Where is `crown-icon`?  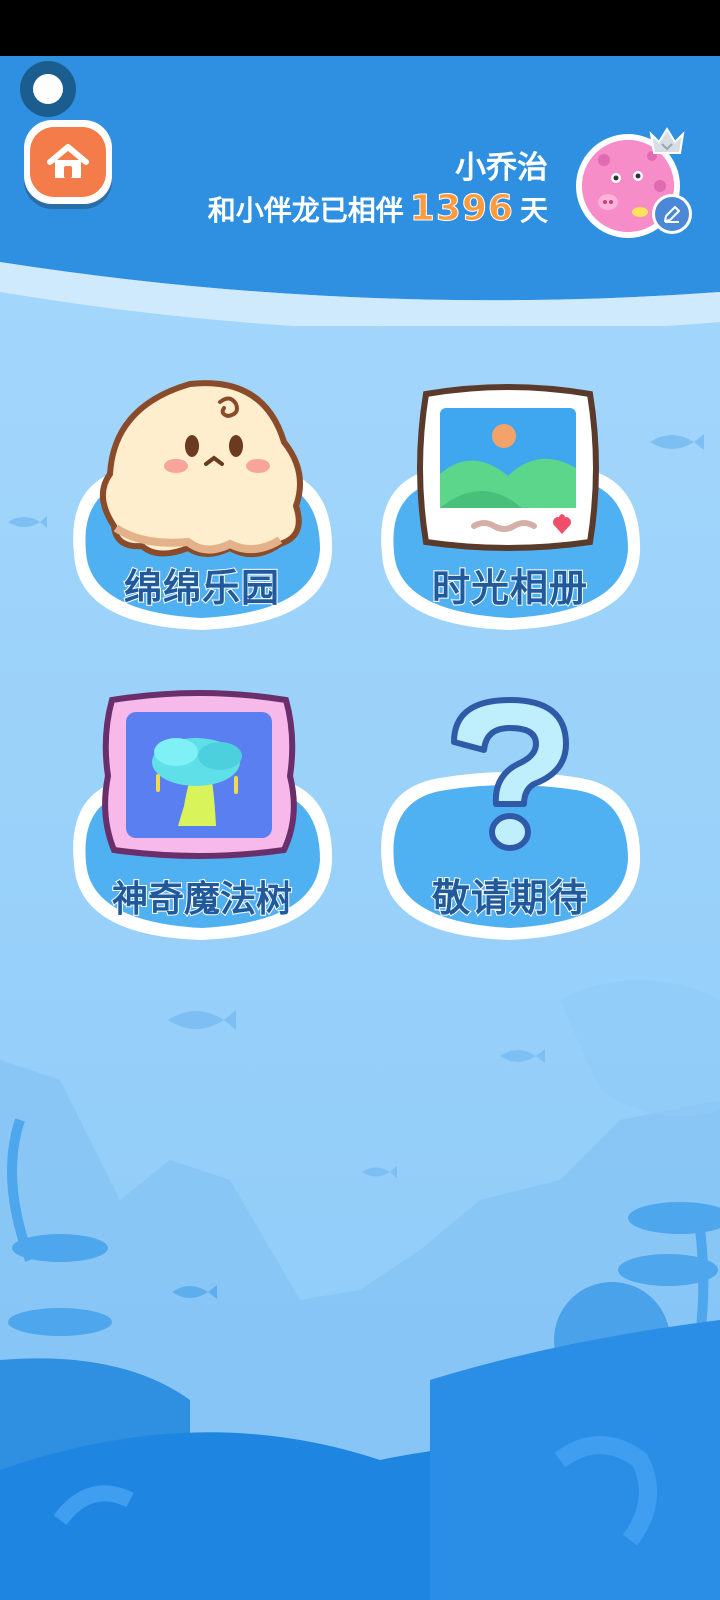 crown-icon is located at coordinates (667, 140).